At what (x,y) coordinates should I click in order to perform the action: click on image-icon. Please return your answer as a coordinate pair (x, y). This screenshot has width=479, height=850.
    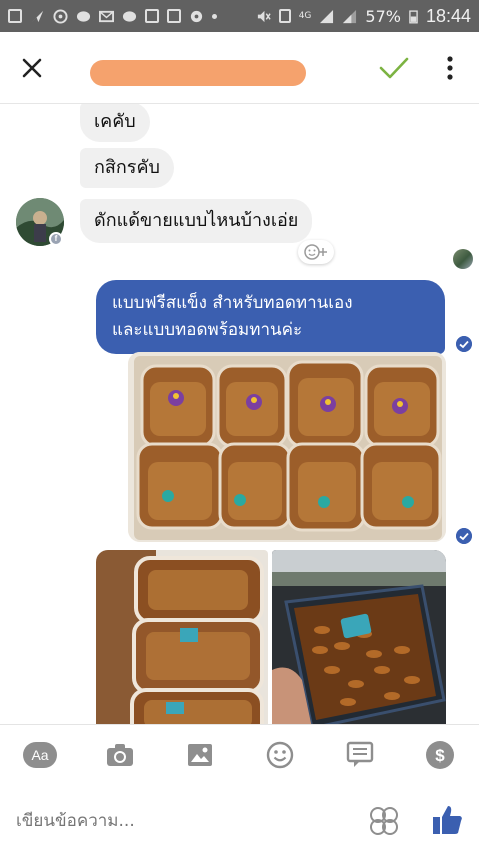
    Looking at the image, I should click on (200, 755).